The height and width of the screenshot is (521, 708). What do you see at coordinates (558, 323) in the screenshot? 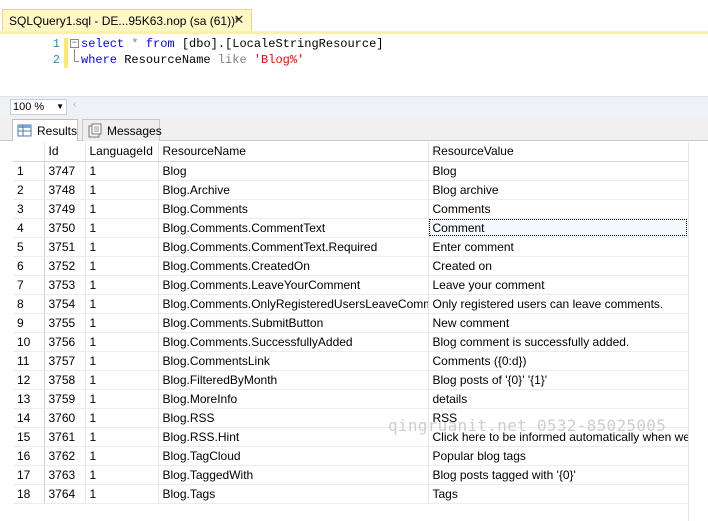
I see `resourcevalue-cell: New comment` at bounding box center [558, 323].